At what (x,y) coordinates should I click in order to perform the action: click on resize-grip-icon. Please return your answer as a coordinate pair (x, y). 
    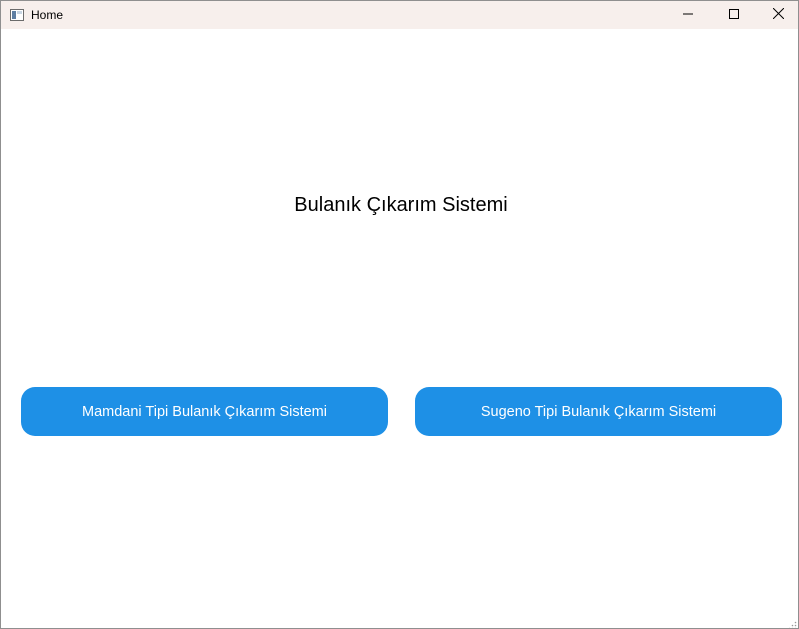
    Looking at the image, I should click on (792, 622).